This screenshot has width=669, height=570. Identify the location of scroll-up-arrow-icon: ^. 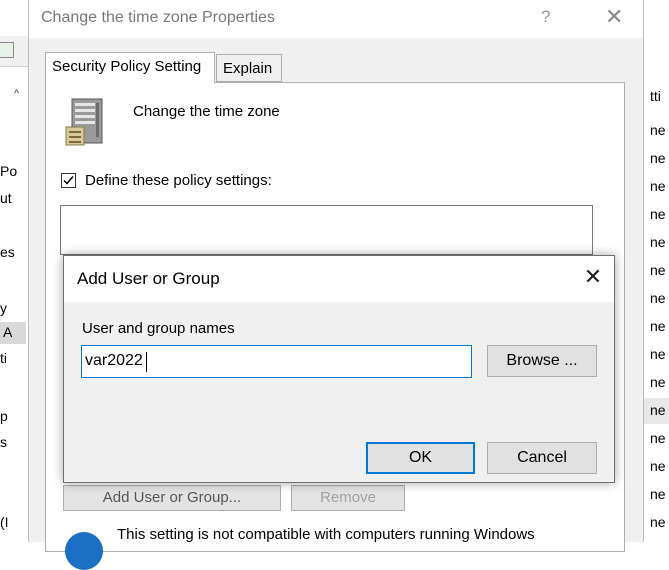
(16, 94).